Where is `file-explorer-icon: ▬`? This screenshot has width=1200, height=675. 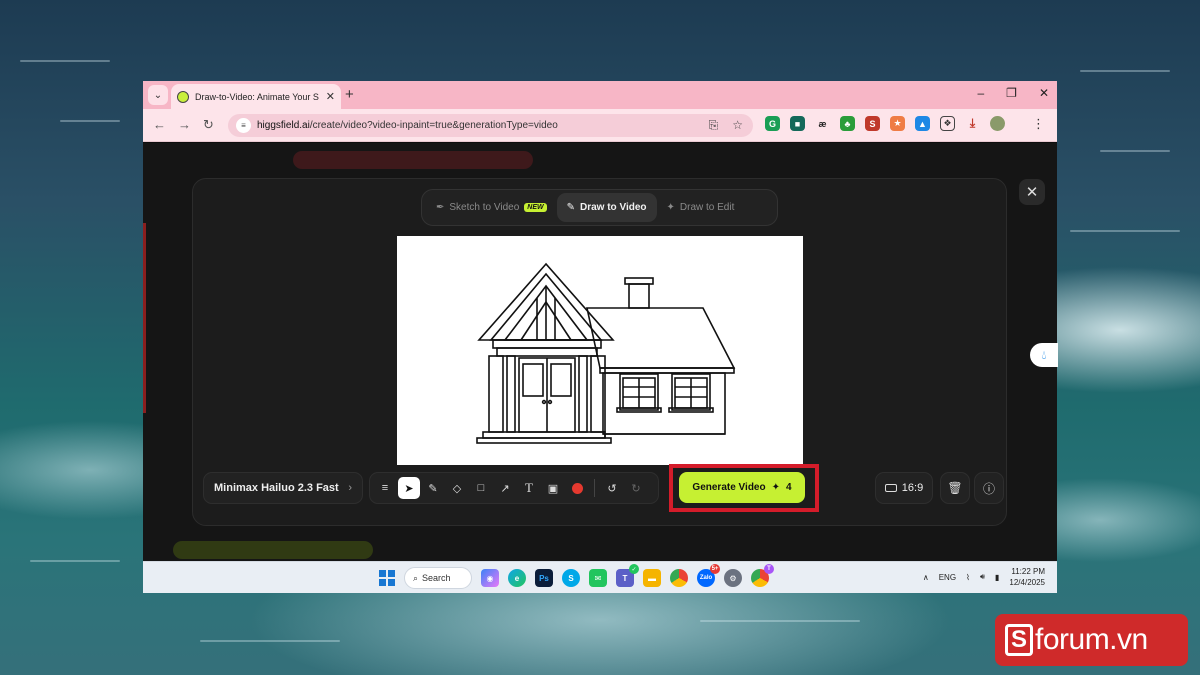
file-explorer-icon: ▬ is located at coordinates (652, 578).